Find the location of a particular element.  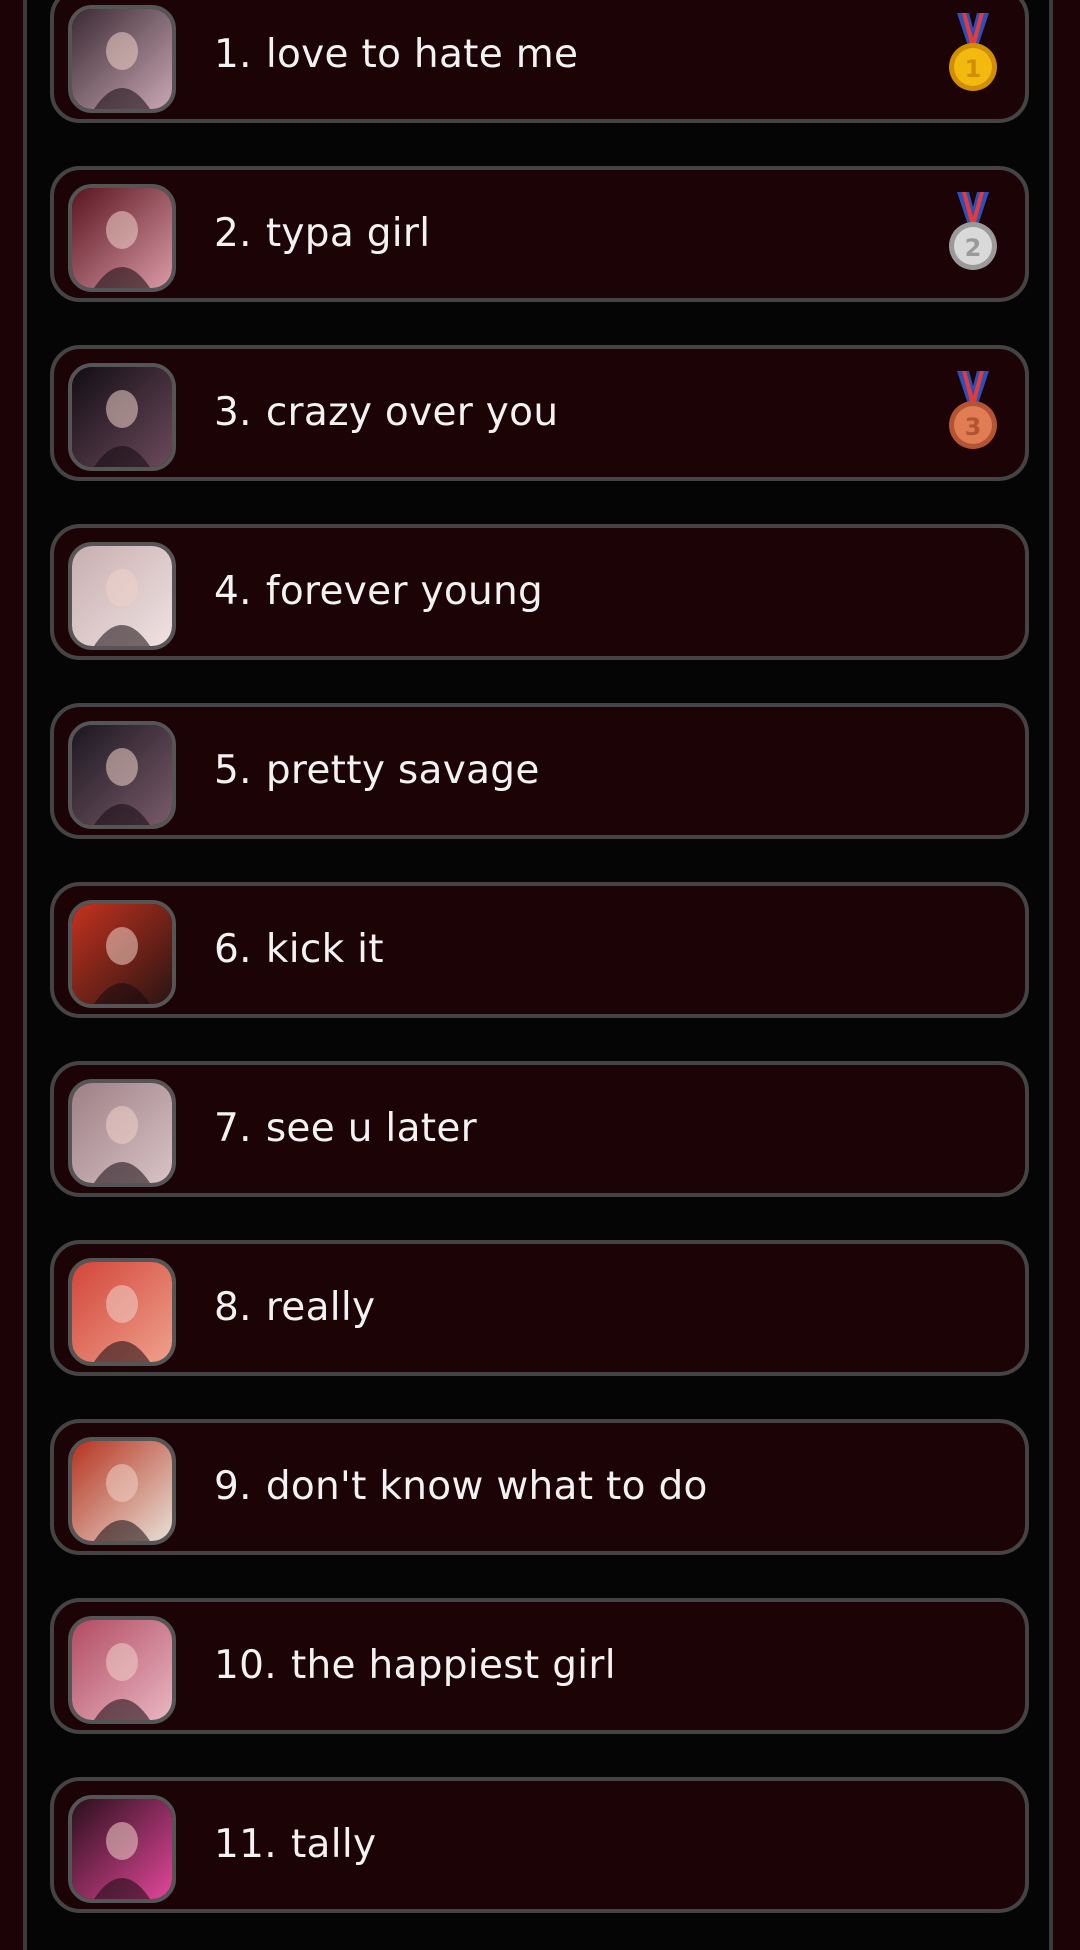

track-label: 1. love to hate me is located at coordinates (396, 59).